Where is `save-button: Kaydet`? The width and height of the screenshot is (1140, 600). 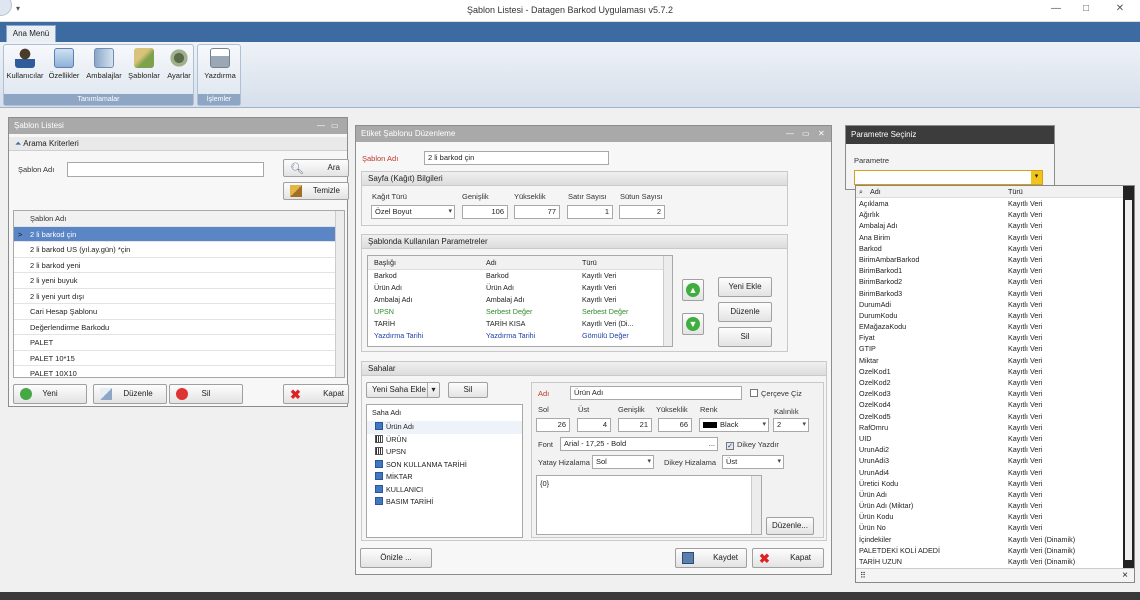 save-button: Kaydet is located at coordinates (711, 558).